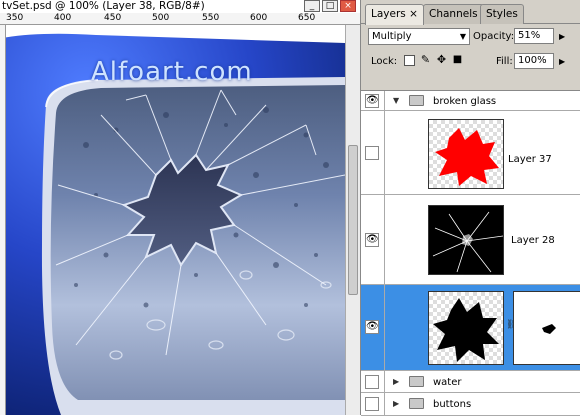 This screenshot has width=580, height=416. What do you see at coordinates (172, 72) in the screenshot?
I see `watermark-logo: Alfoart.com` at bounding box center [172, 72].